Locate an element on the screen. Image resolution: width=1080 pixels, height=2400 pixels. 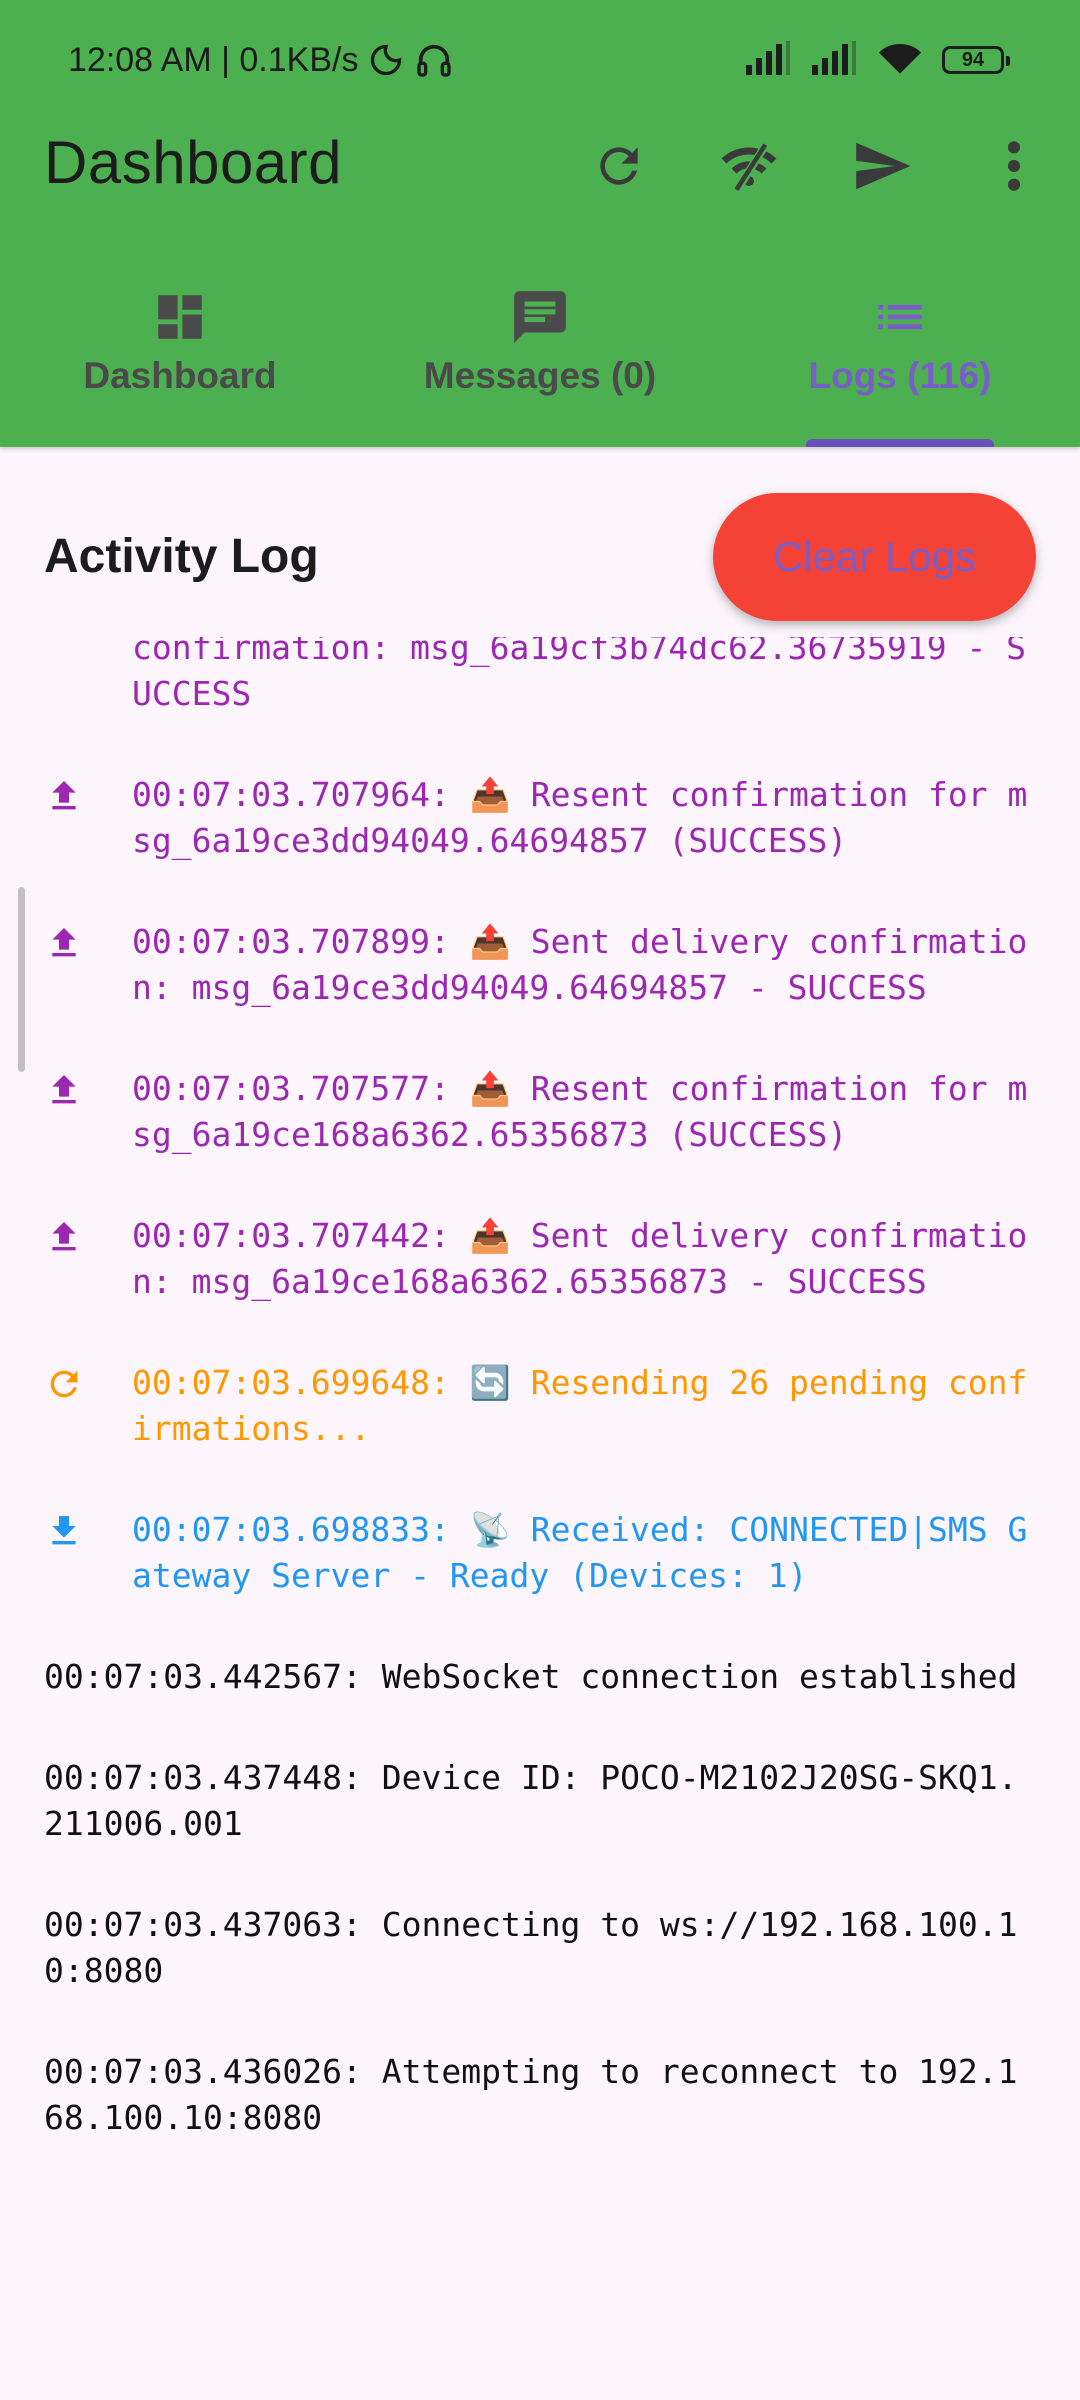
list-icon is located at coordinates (900, 317).